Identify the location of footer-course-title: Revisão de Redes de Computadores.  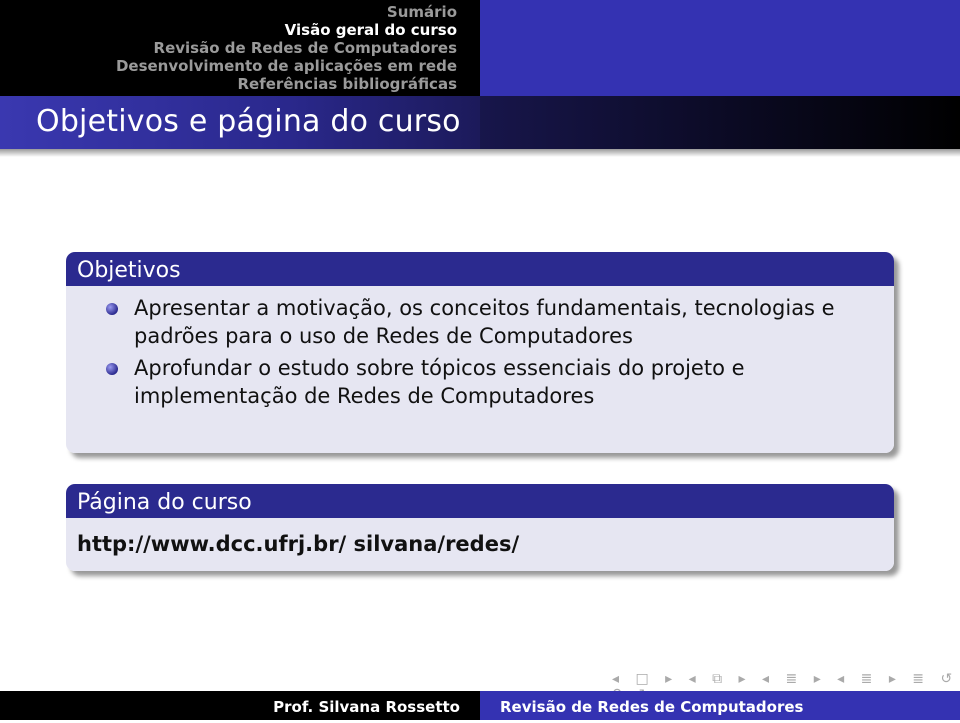
(720, 705).